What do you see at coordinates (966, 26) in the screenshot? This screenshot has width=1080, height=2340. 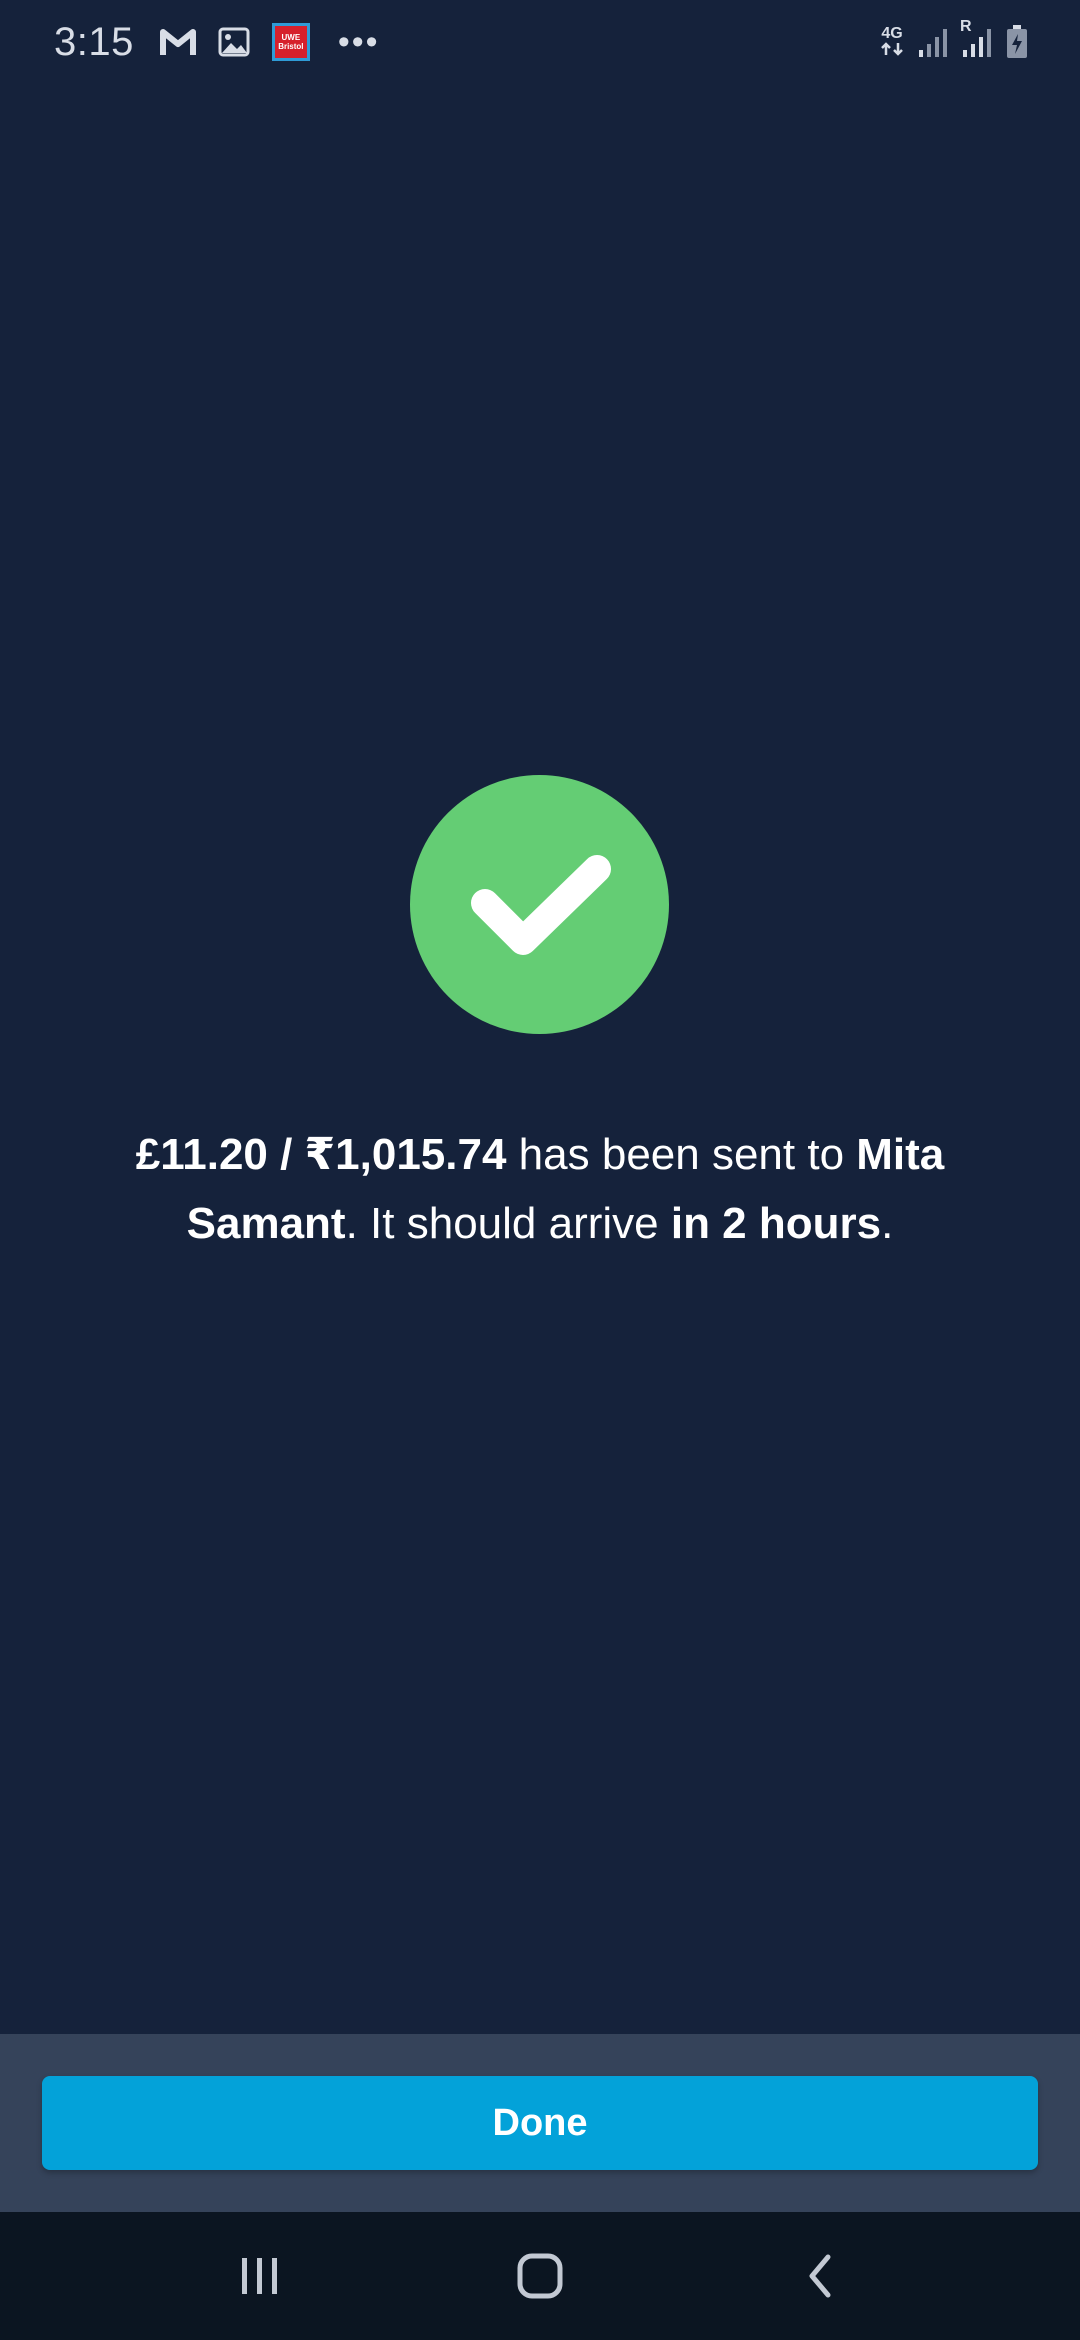 I see `roaming-label: R` at bounding box center [966, 26].